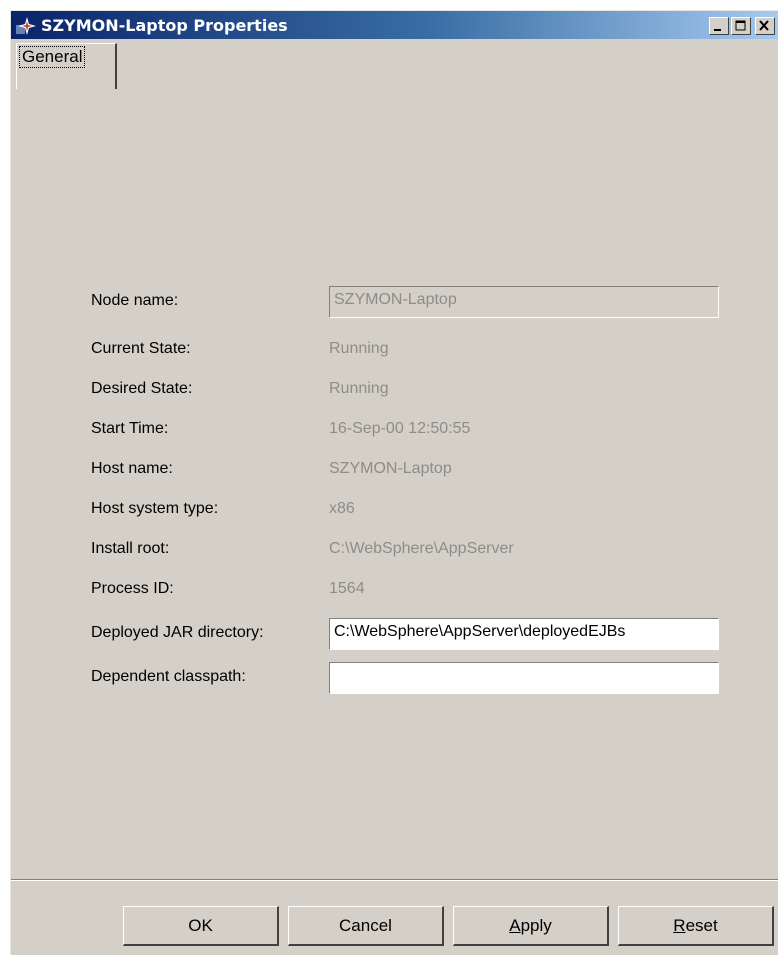 This screenshot has width=778, height=955. Describe the element at coordinates (177, 632) in the screenshot. I see `deployed-jar-directory-label: Deployed JAR directory:` at that location.